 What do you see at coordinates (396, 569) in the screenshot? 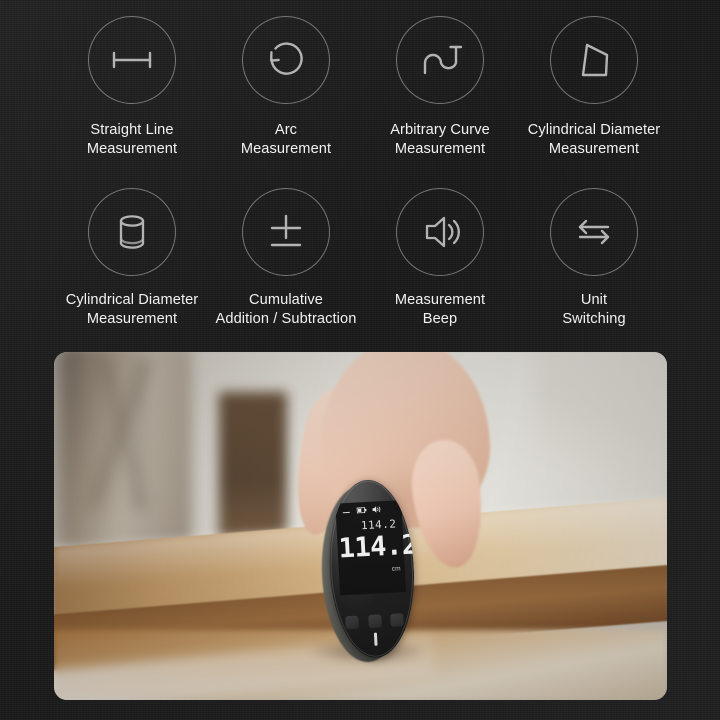
I see `device-unit-label: cm` at bounding box center [396, 569].